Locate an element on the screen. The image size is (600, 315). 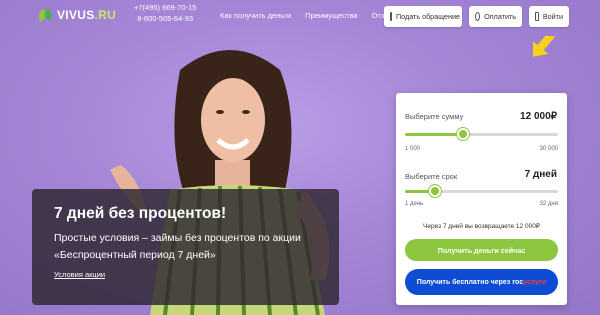
search-money-icon is located at coordinates (478, 16).